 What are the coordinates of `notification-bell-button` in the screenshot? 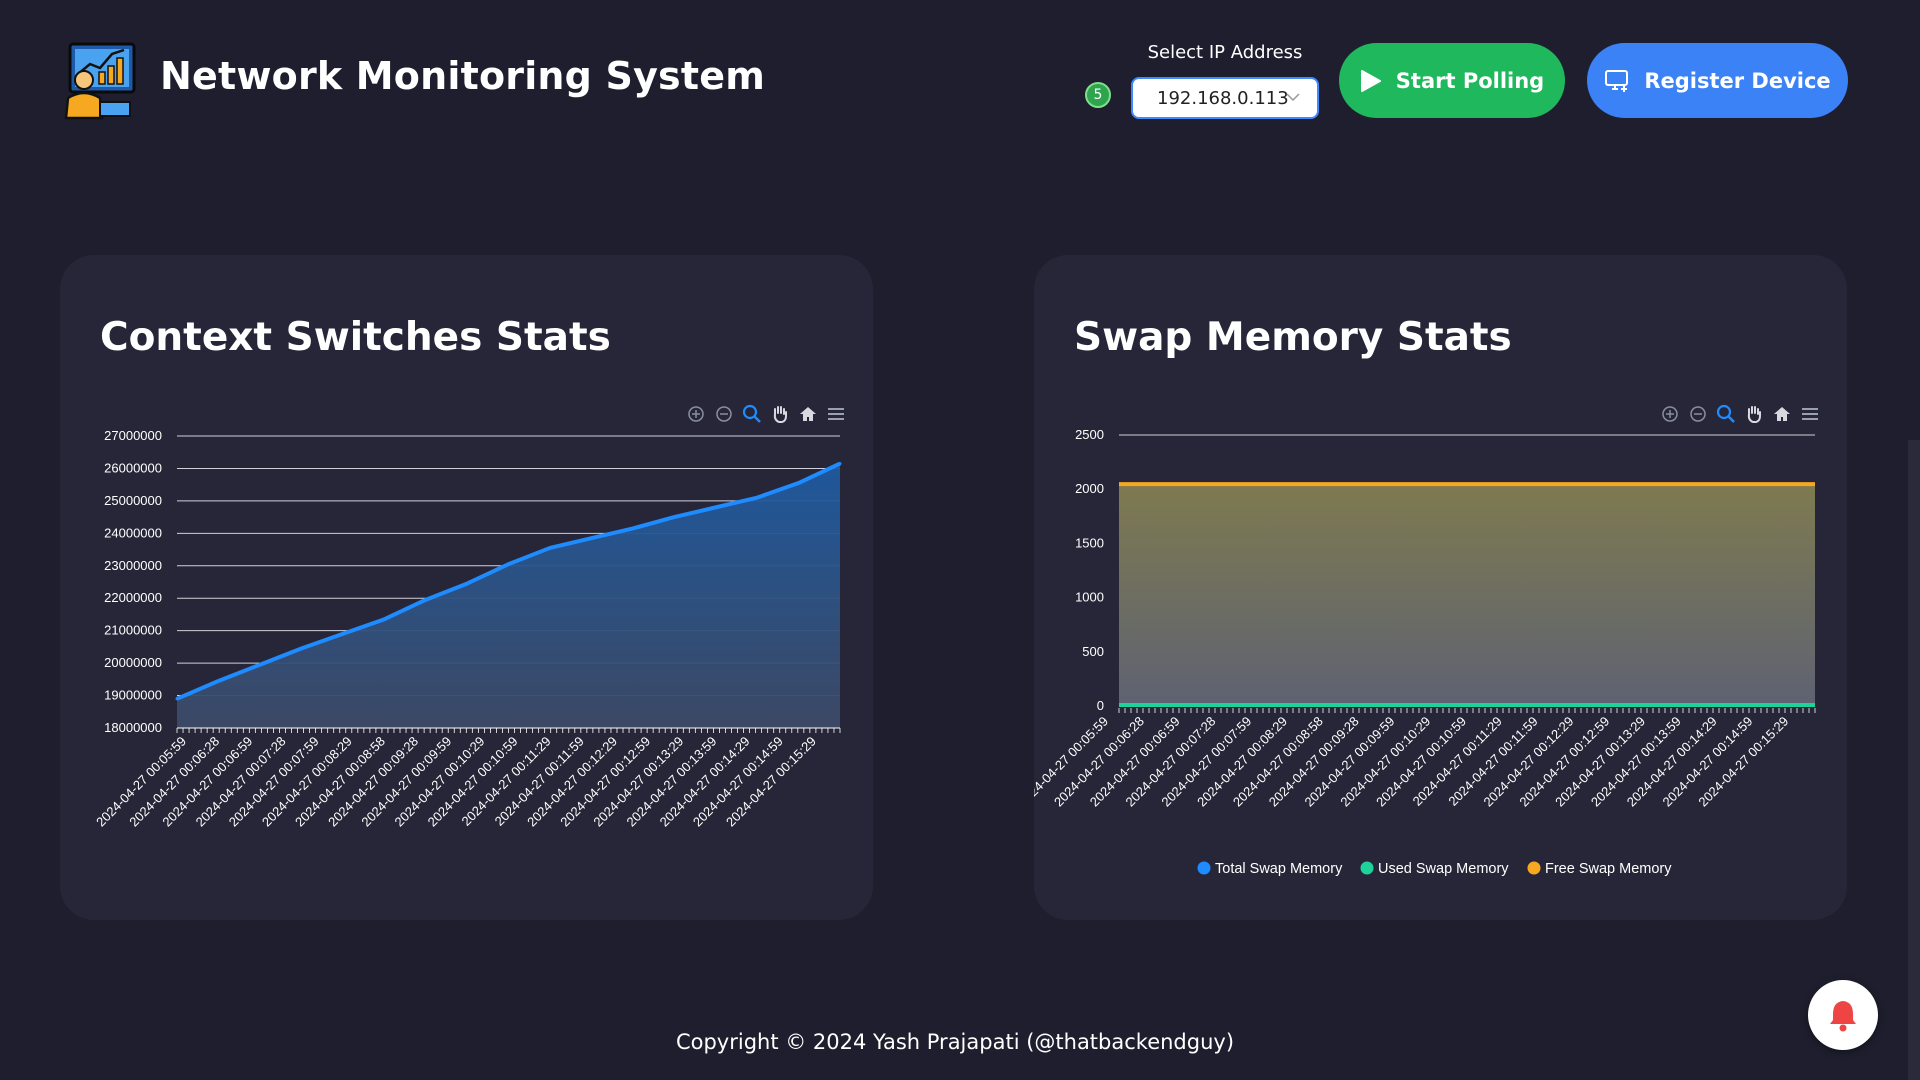 It's located at (1843, 1015).